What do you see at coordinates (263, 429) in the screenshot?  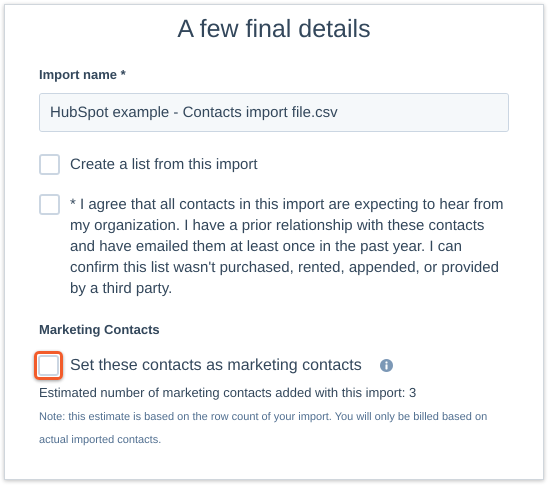 I see `note-text: Note: this estimate is based on the row count of your import. You will only be billed based on actual imported contacts.` at bounding box center [263, 429].